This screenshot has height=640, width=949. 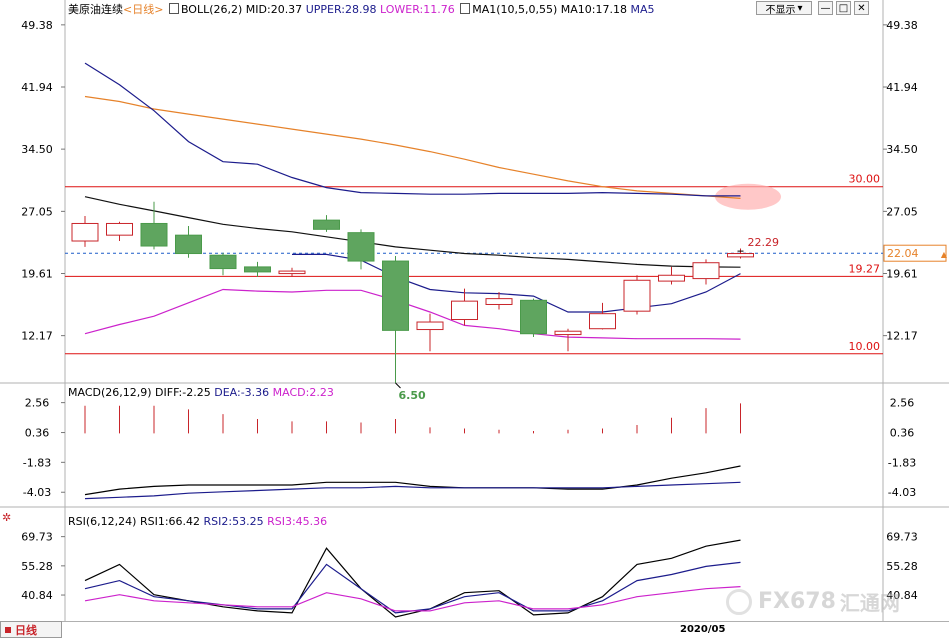 I want to click on rsi1-line, so click(x=412, y=578).